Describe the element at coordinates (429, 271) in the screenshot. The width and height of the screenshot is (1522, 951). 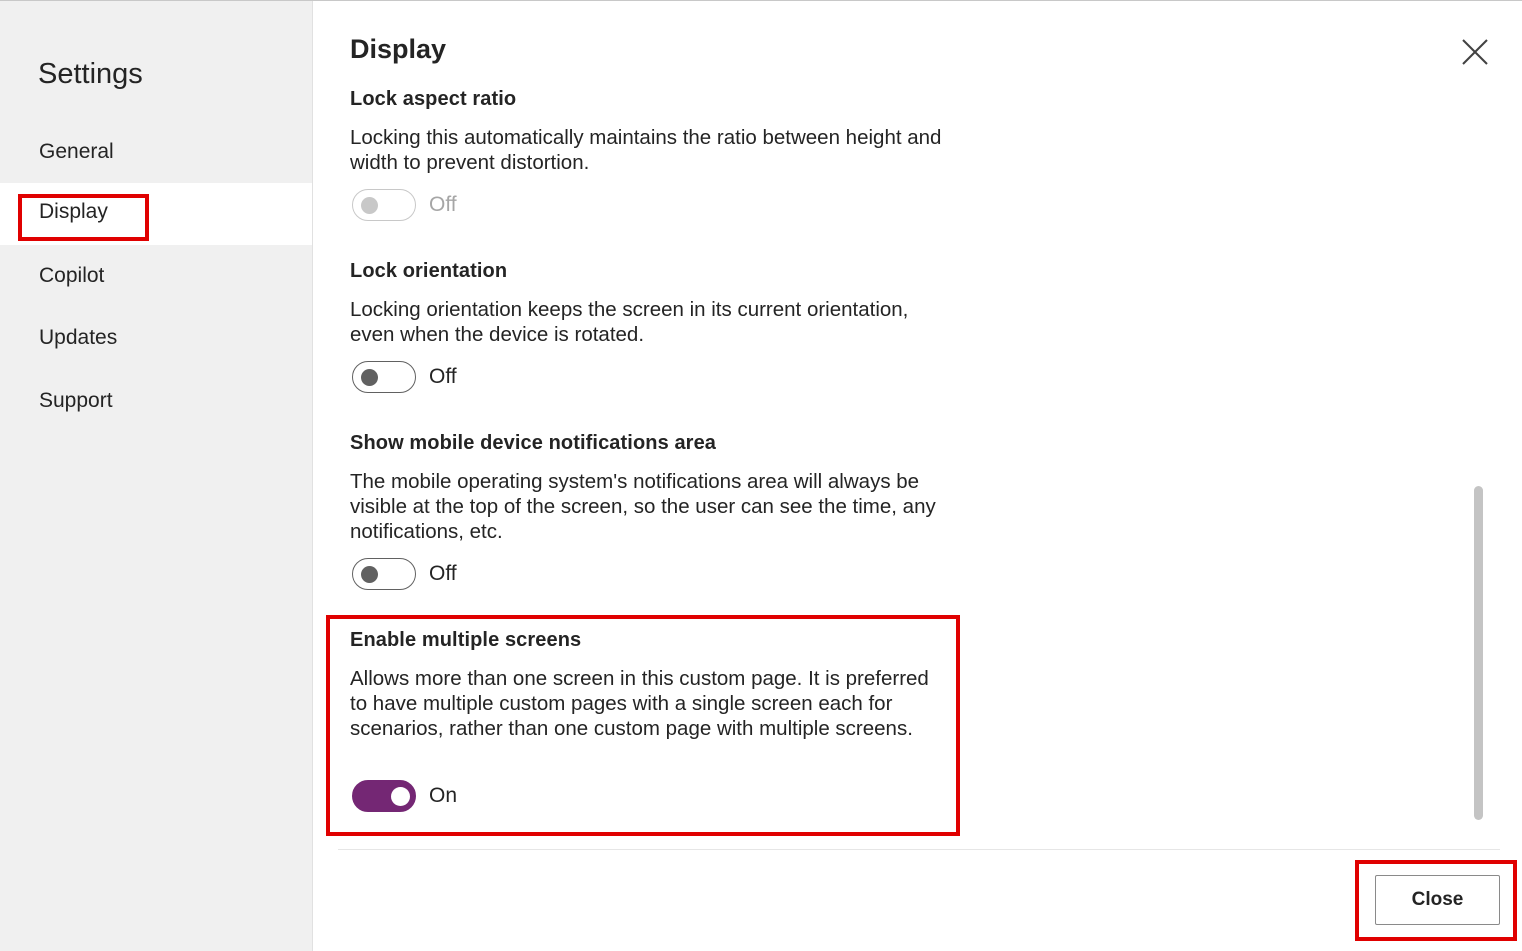
I see `setting-title: Lock orientation` at that location.